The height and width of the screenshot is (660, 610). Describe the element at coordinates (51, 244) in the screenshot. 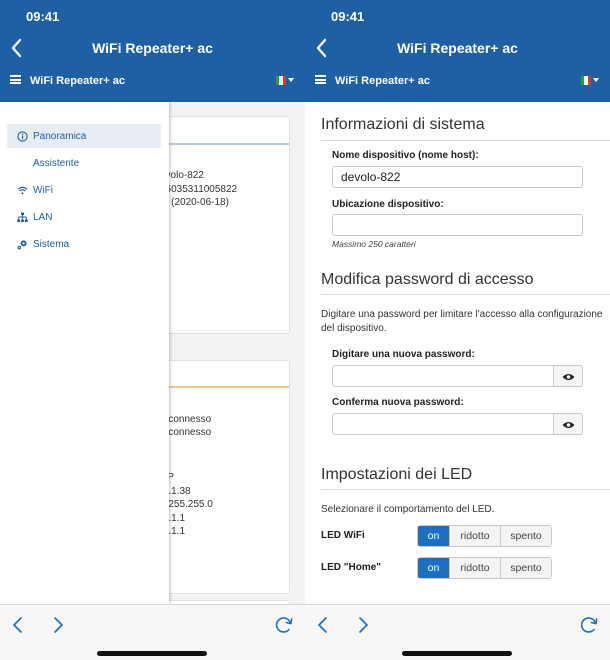

I see `menu-label: Sistema` at that location.